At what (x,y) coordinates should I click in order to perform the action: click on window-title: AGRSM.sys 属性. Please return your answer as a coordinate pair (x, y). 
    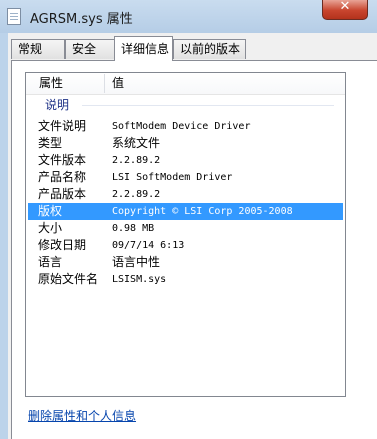
    Looking at the image, I should click on (81, 19).